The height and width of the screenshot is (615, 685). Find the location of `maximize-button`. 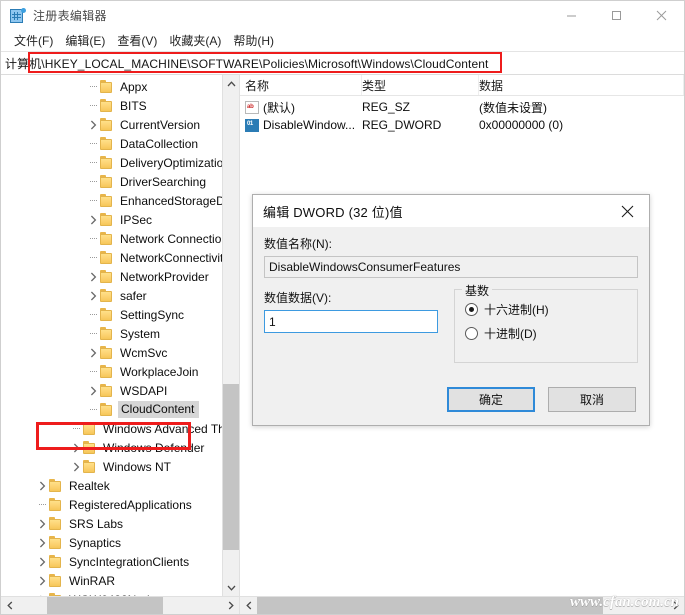

maximize-button is located at coordinates (616, 15).